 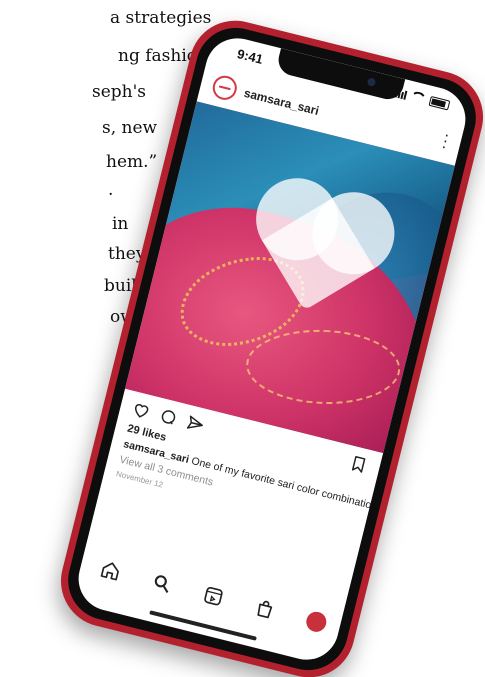 I want to click on profile-avatar-icon, so click(x=316, y=621).